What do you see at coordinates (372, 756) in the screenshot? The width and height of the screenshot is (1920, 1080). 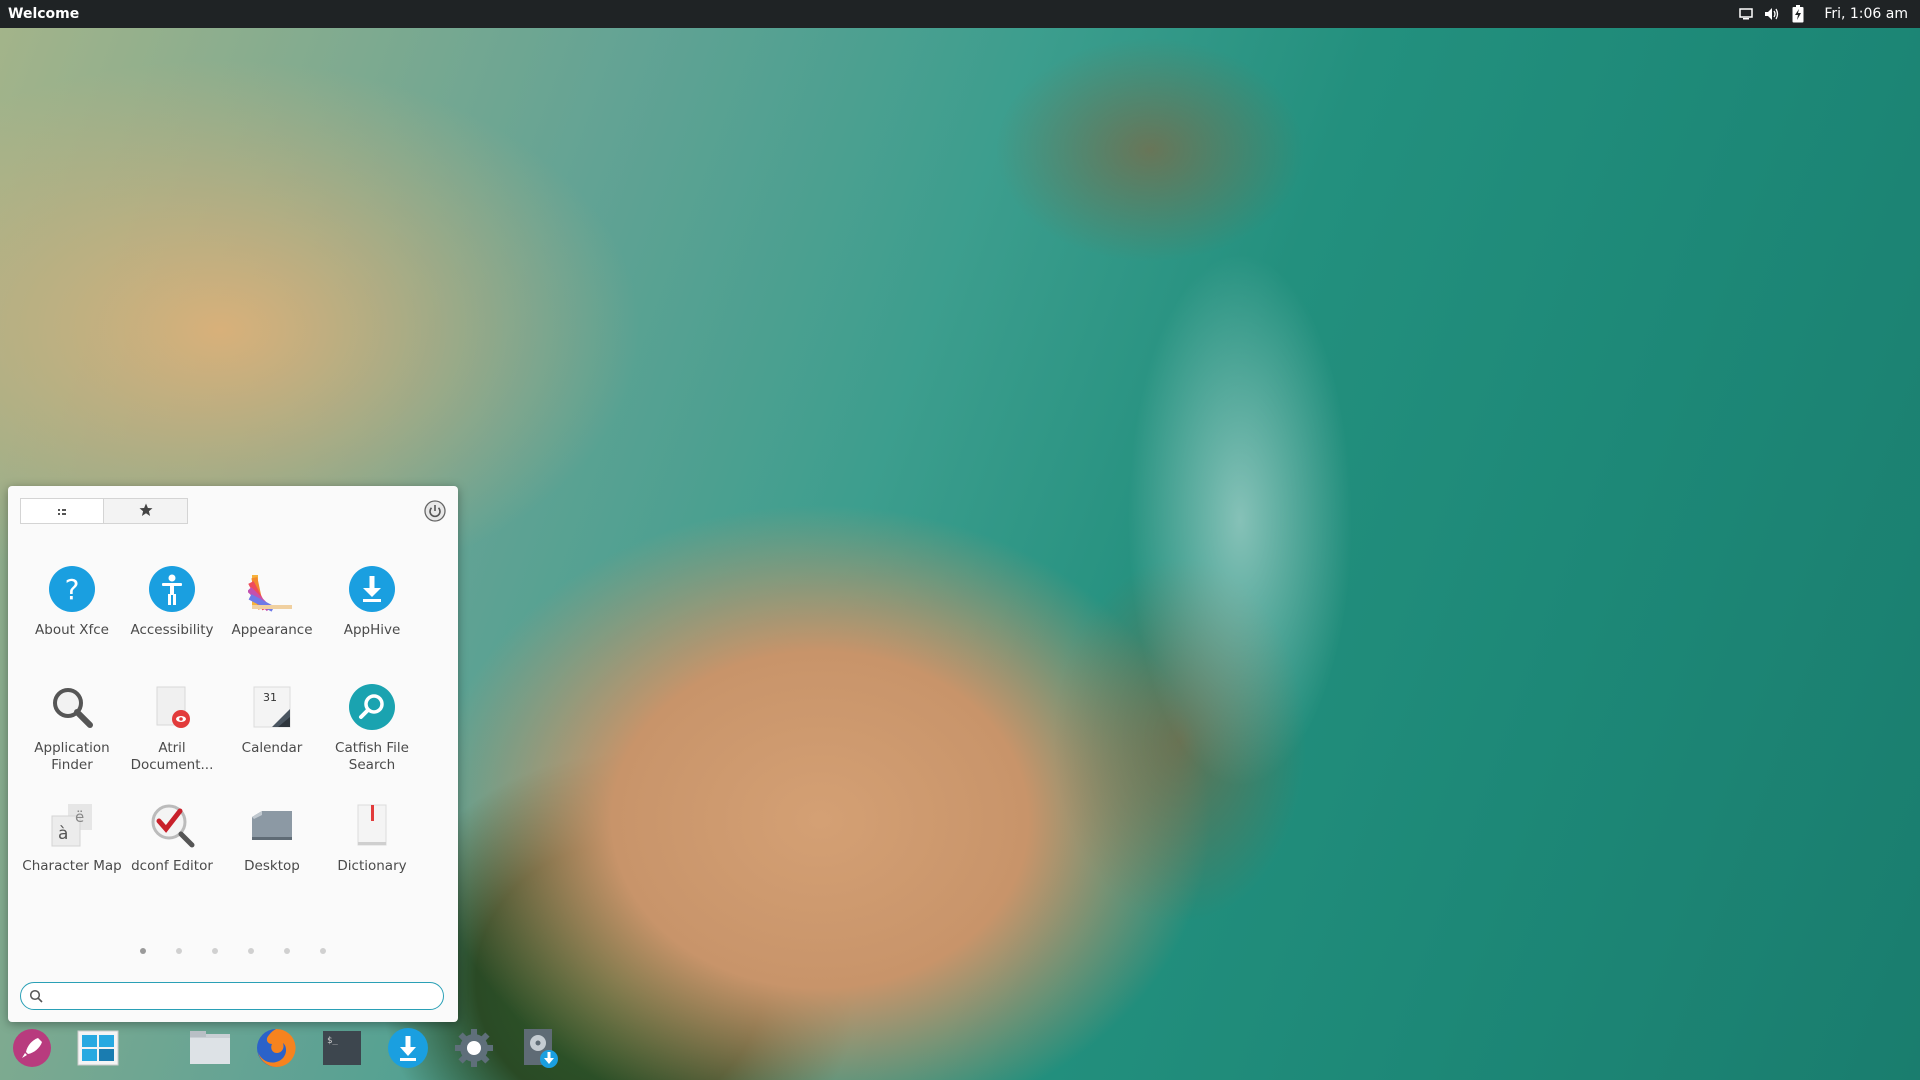 I see `app-label: Catfish File Search` at bounding box center [372, 756].